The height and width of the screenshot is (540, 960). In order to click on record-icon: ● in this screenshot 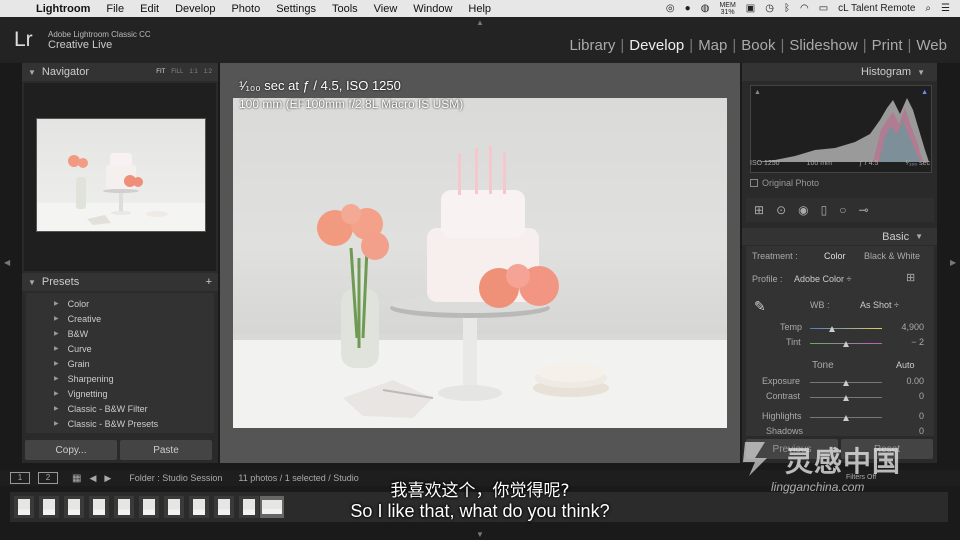, I will do `click(688, 8)`.